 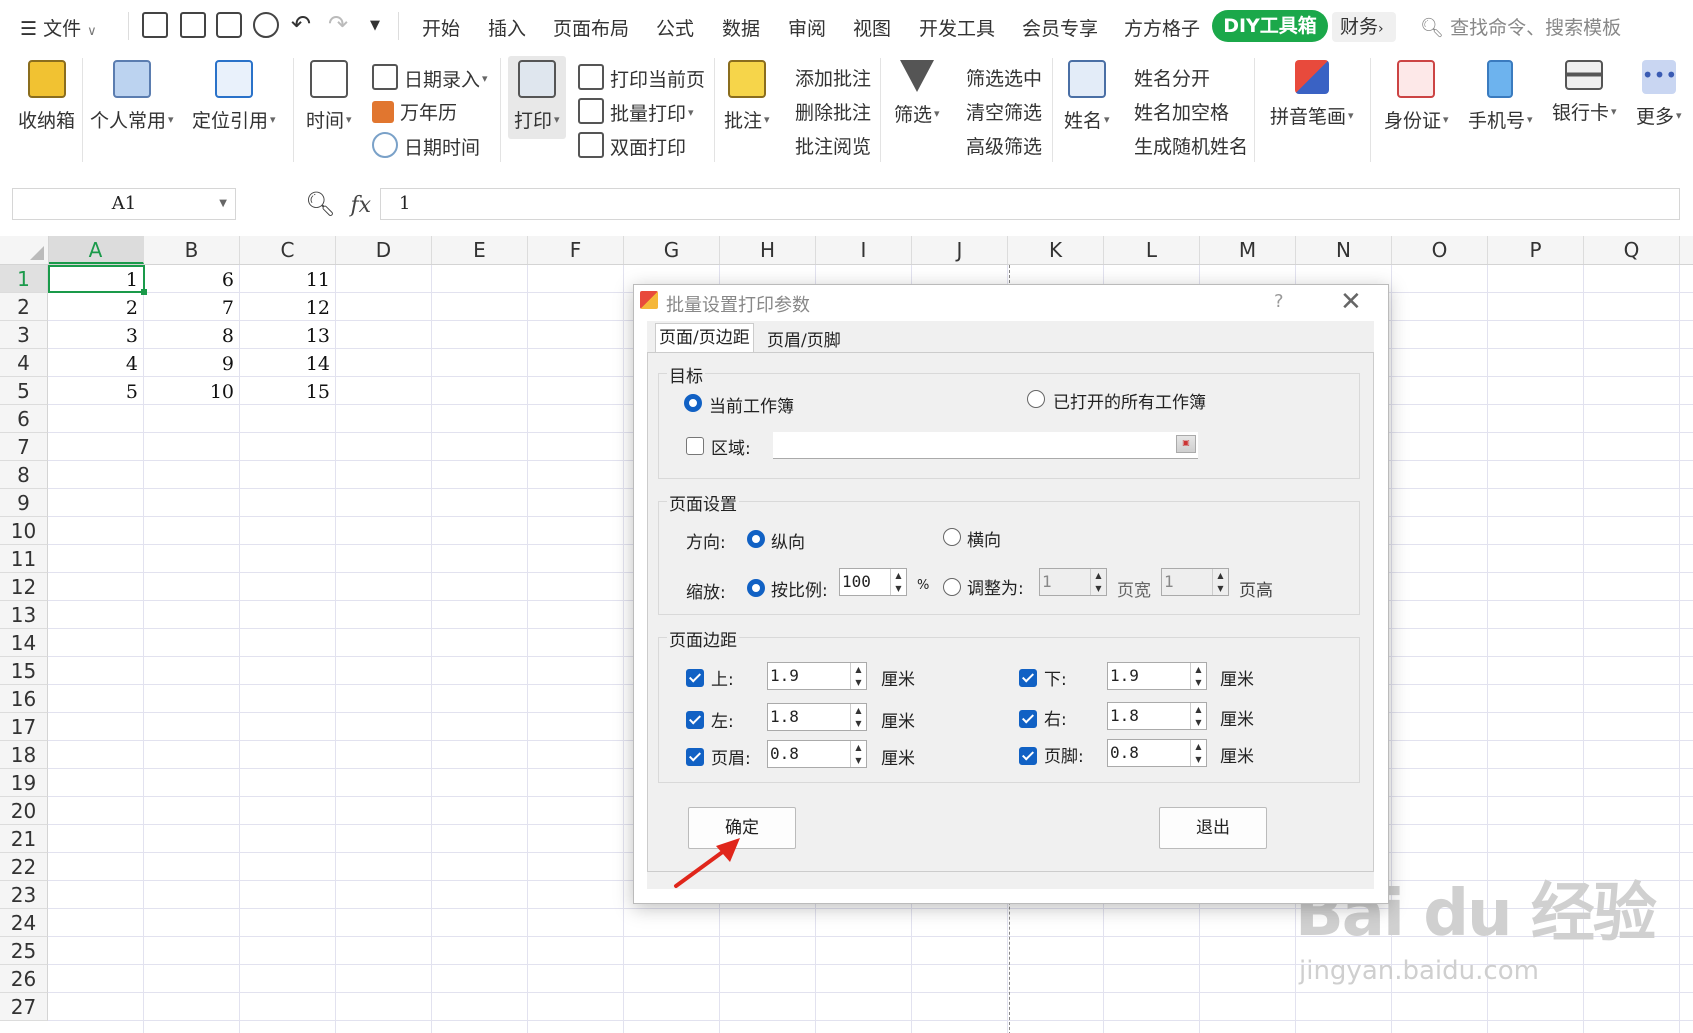 What do you see at coordinates (192, 307) in the screenshot?
I see `cell-b2: 7` at bounding box center [192, 307].